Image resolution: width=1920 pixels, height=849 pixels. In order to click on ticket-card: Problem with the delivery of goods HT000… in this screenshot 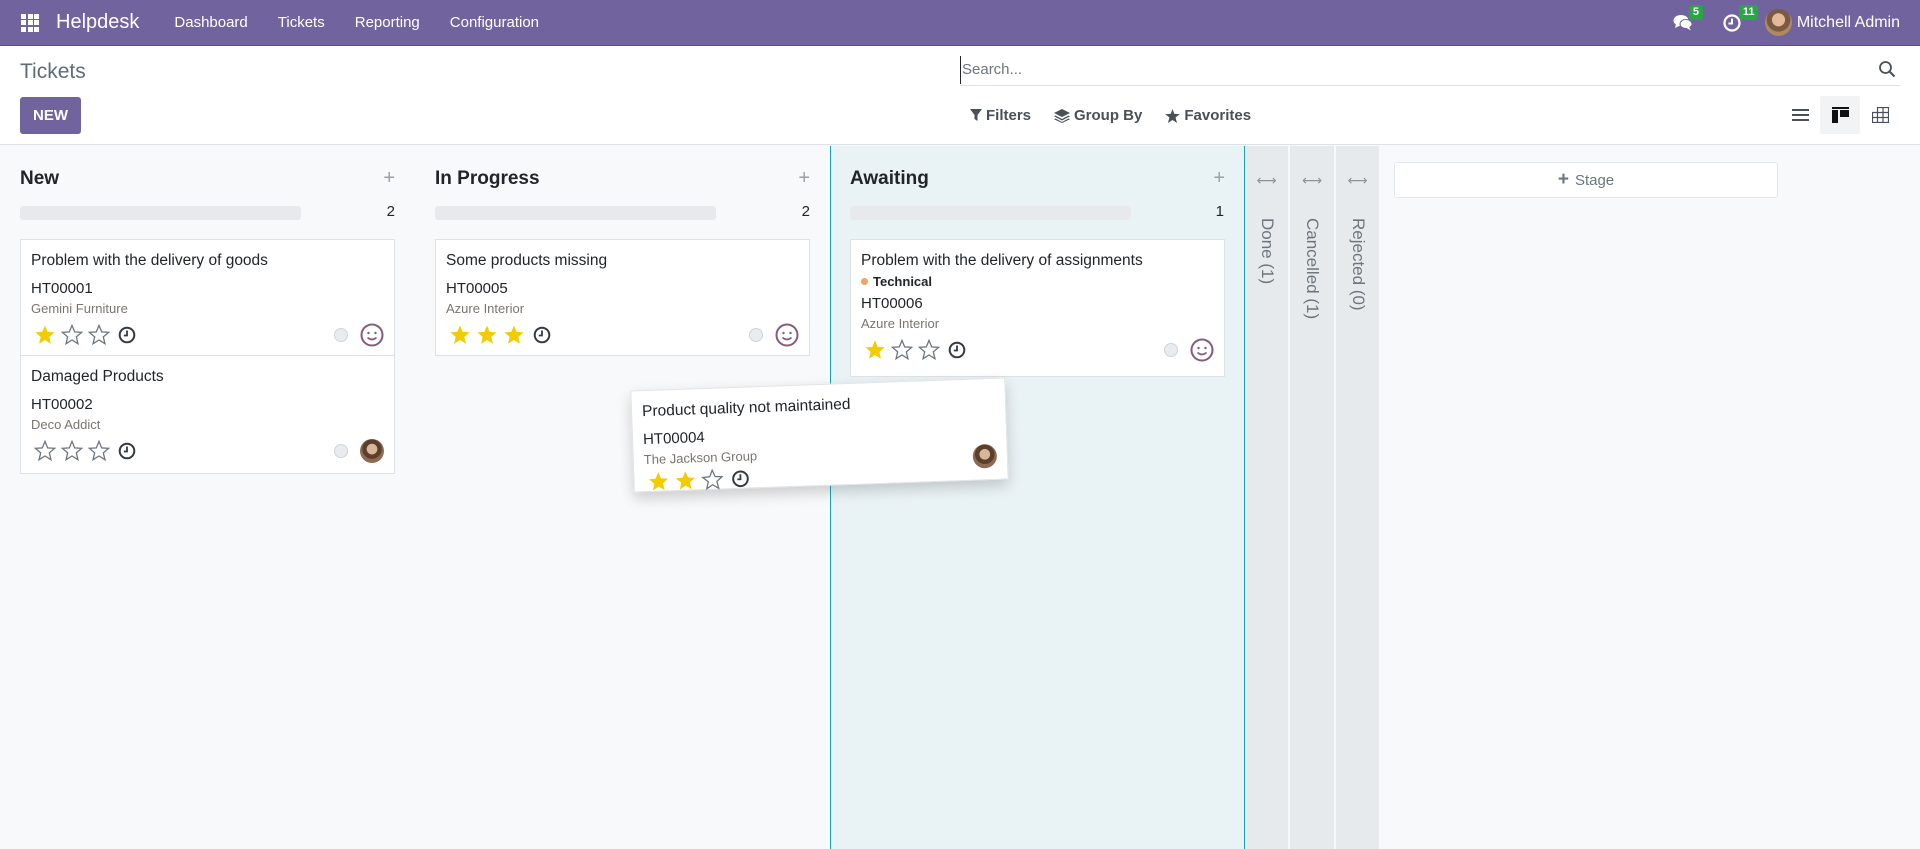, I will do `click(207, 297)`.